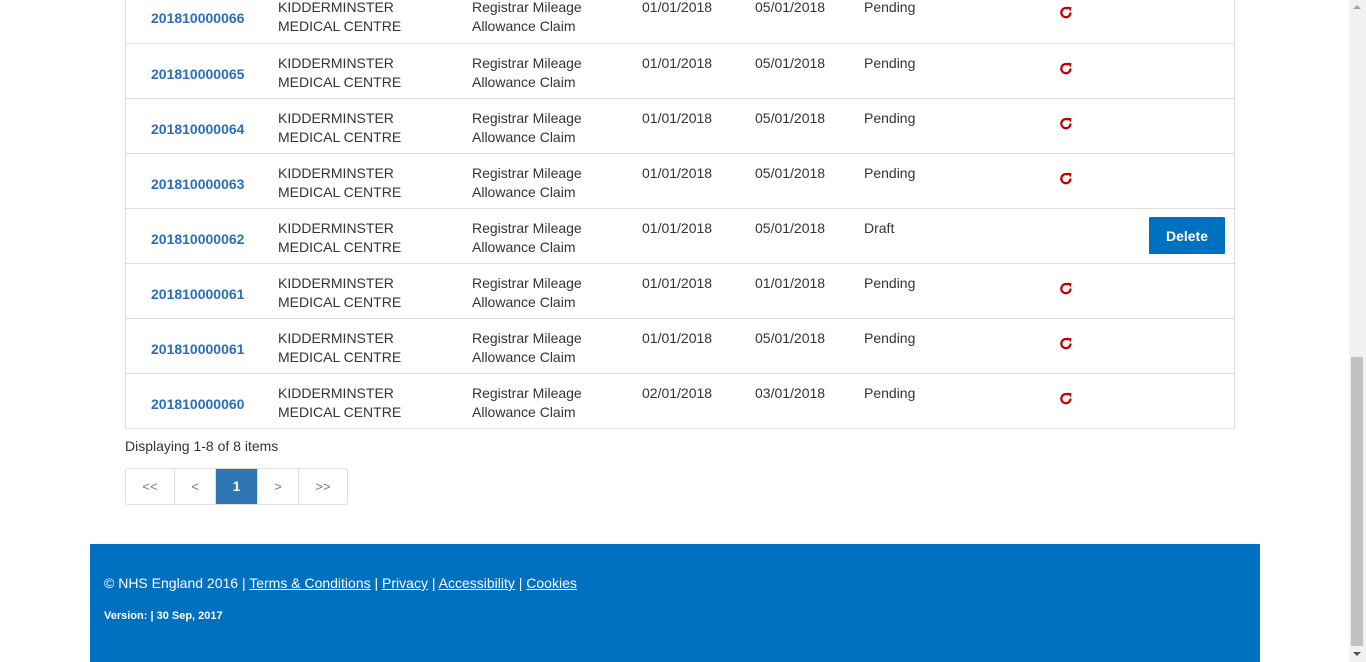 The image size is (1366, 662). What do you see at coordinates (163, 616) in the screenshot?
I see `version-text: Version: | 30 Sep, 2017` at bounding box center [163, 616].